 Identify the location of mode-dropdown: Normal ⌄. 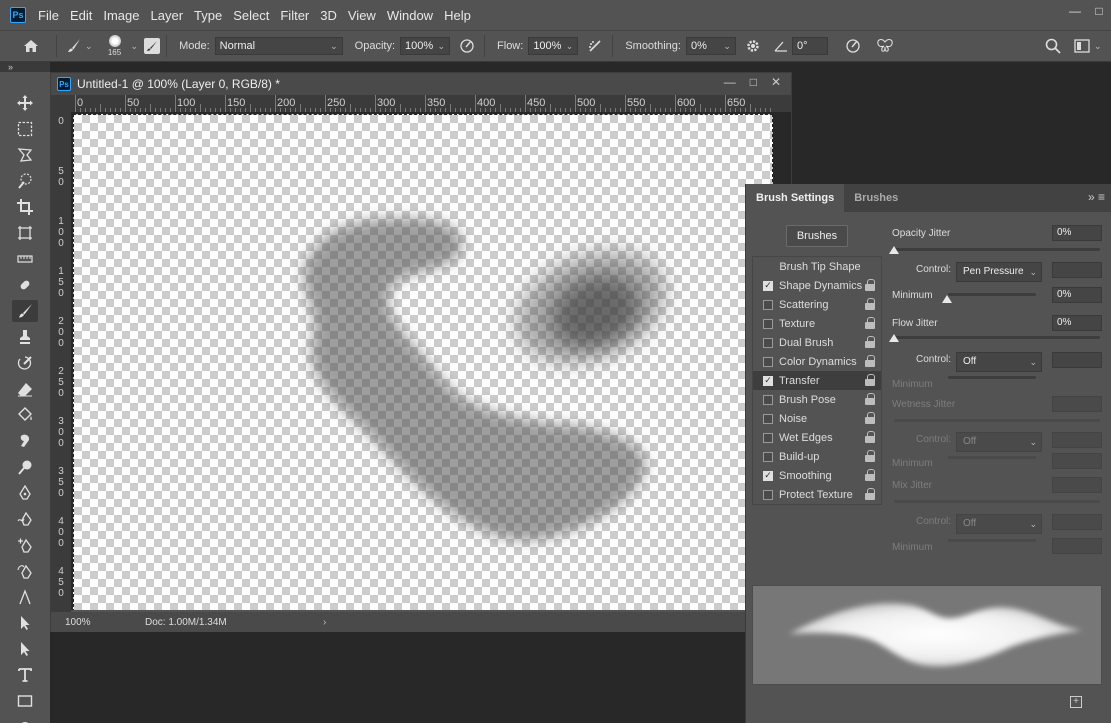
(278, 46).